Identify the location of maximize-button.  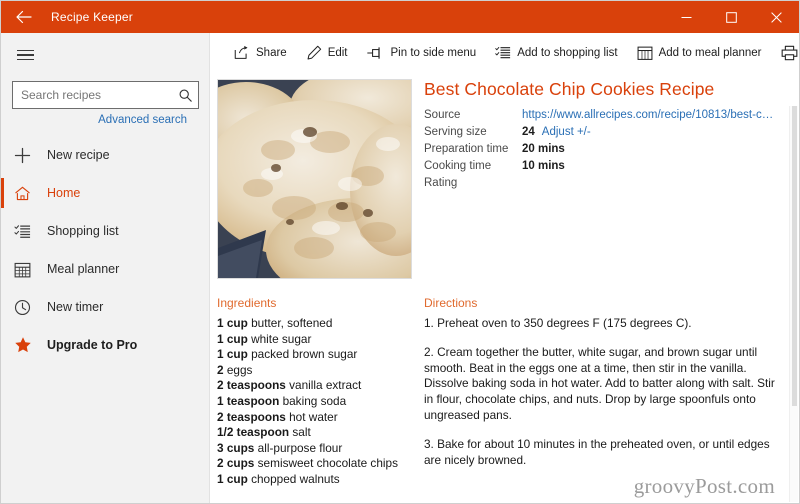
(731, 17).